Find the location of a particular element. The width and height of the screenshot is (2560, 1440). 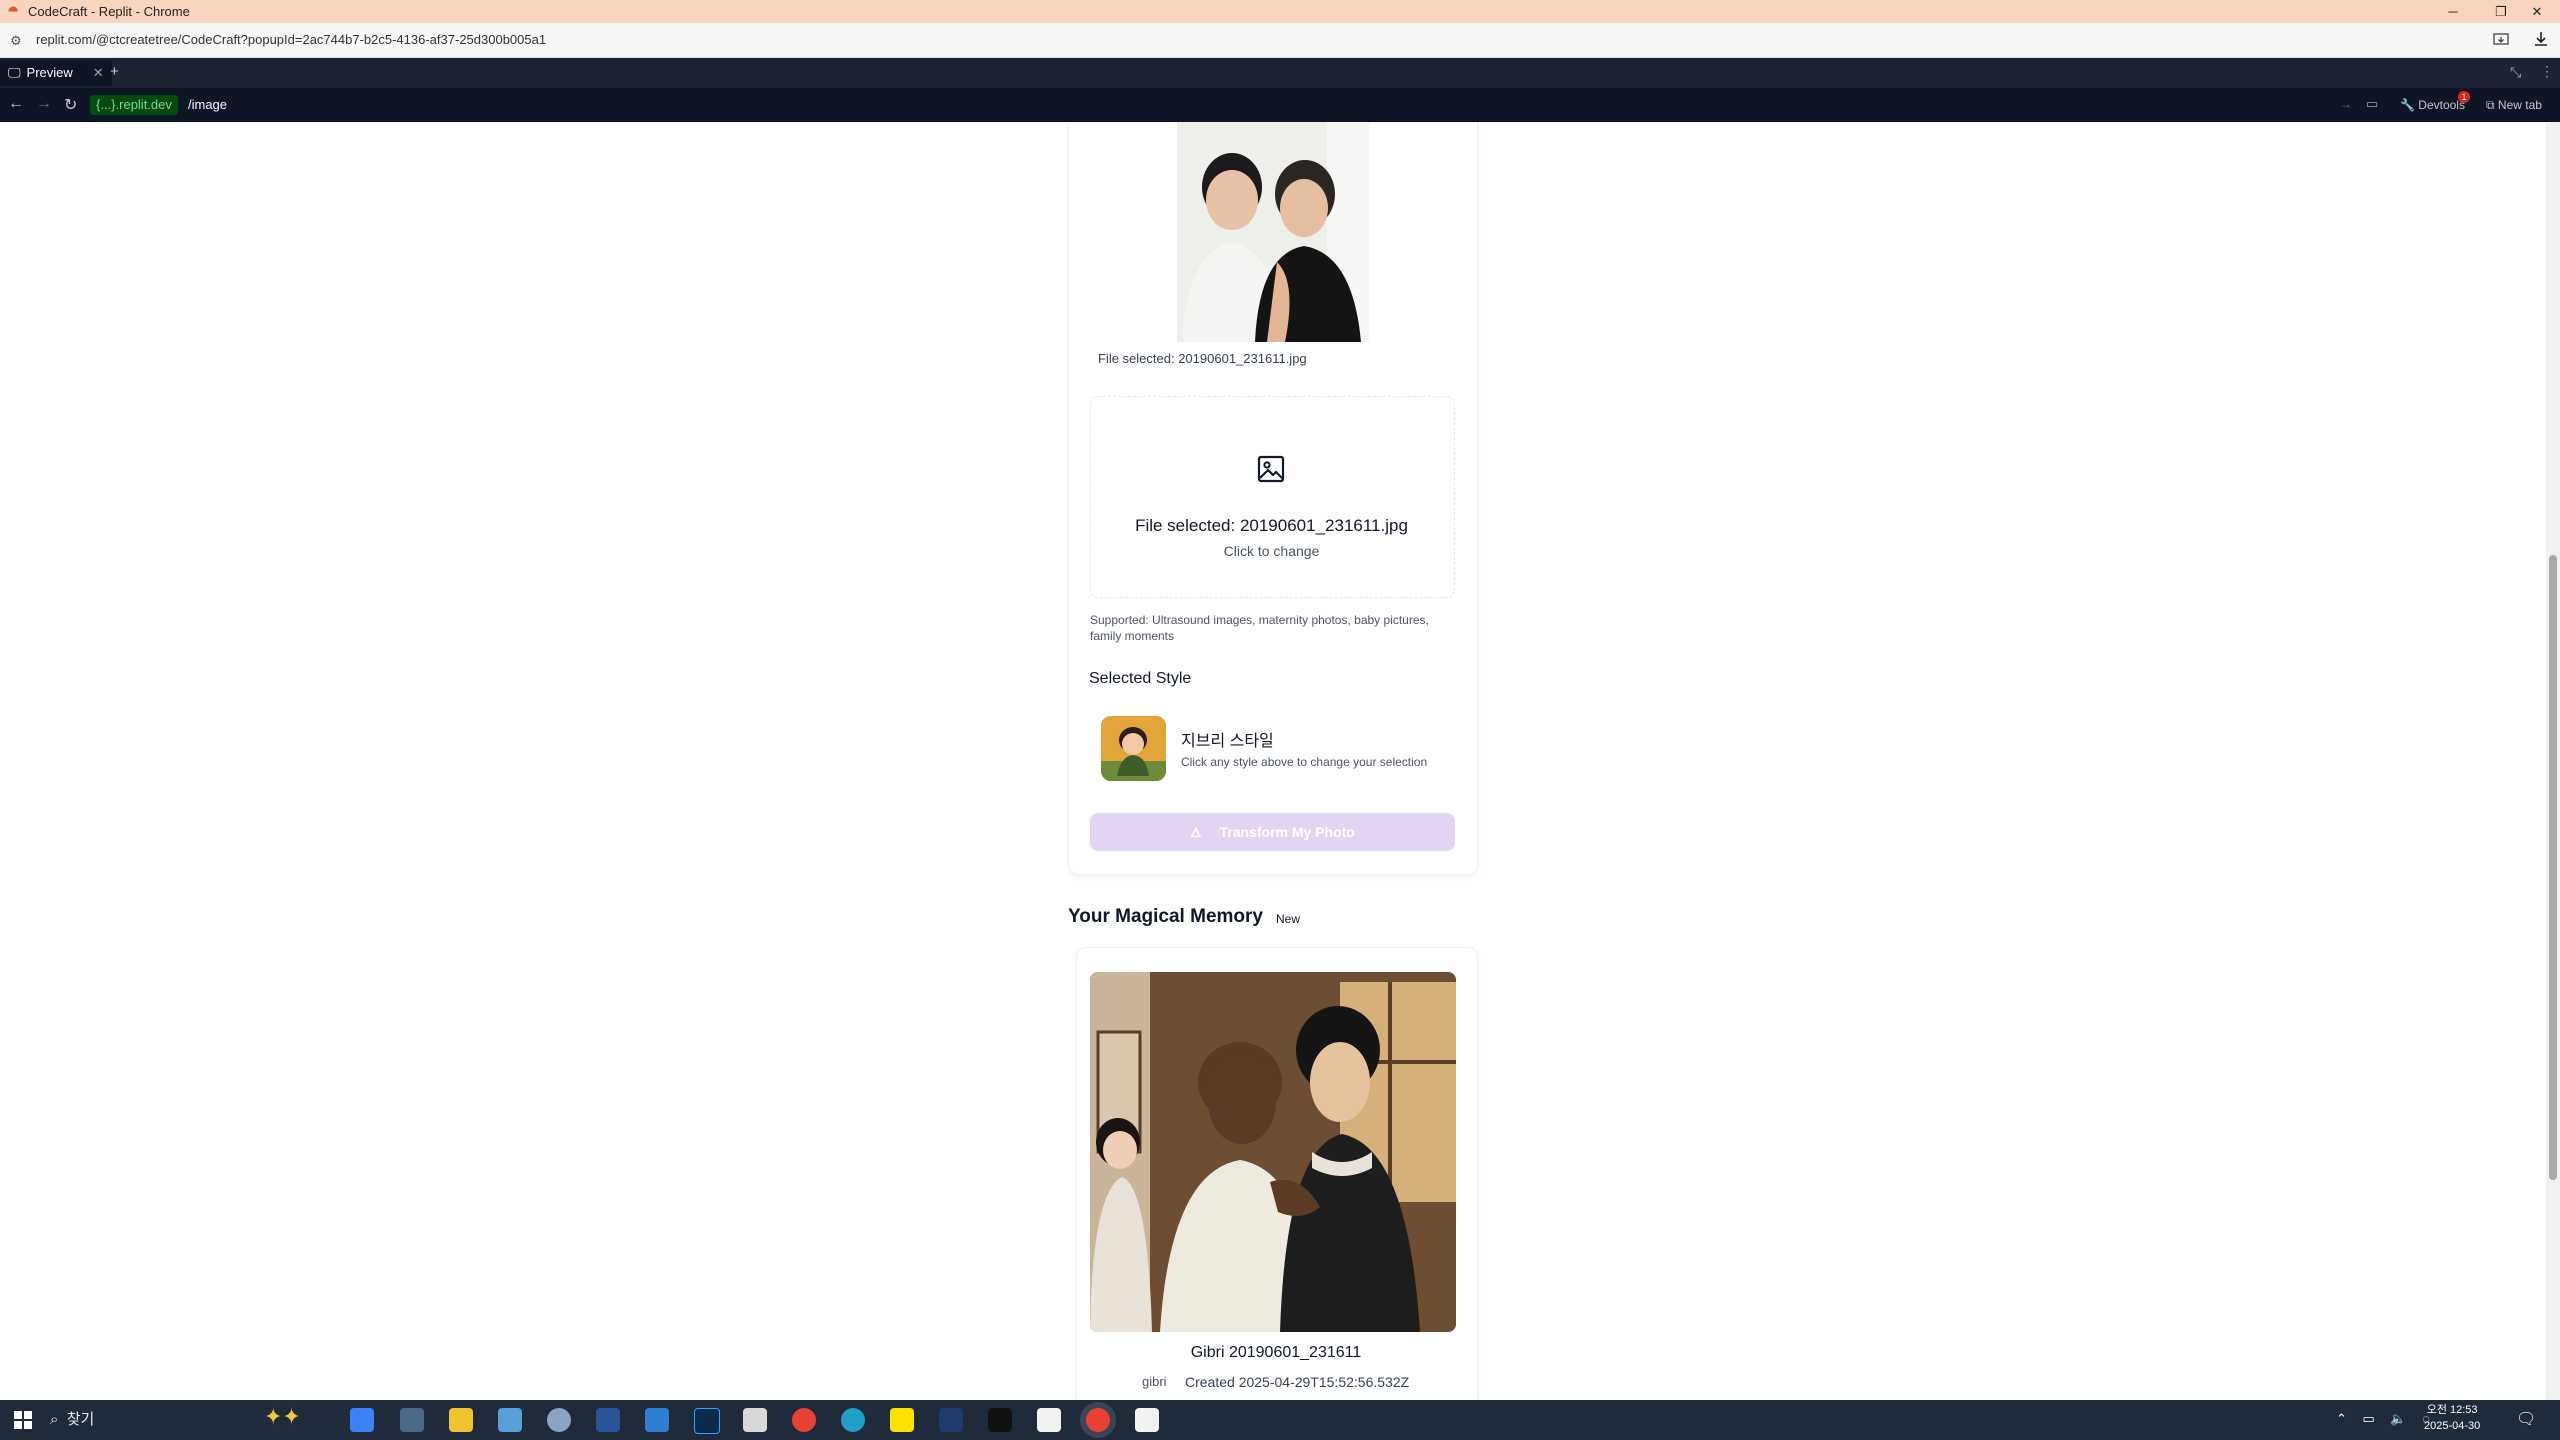

app-blue-icon is located at coordinates (510, 1420).